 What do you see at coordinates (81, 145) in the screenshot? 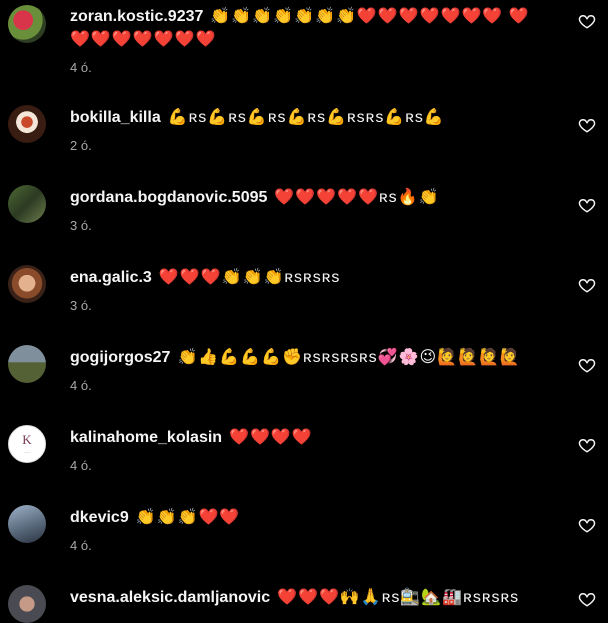
I see `comment-time: 2 ó.` at bounding box center [81, 145].